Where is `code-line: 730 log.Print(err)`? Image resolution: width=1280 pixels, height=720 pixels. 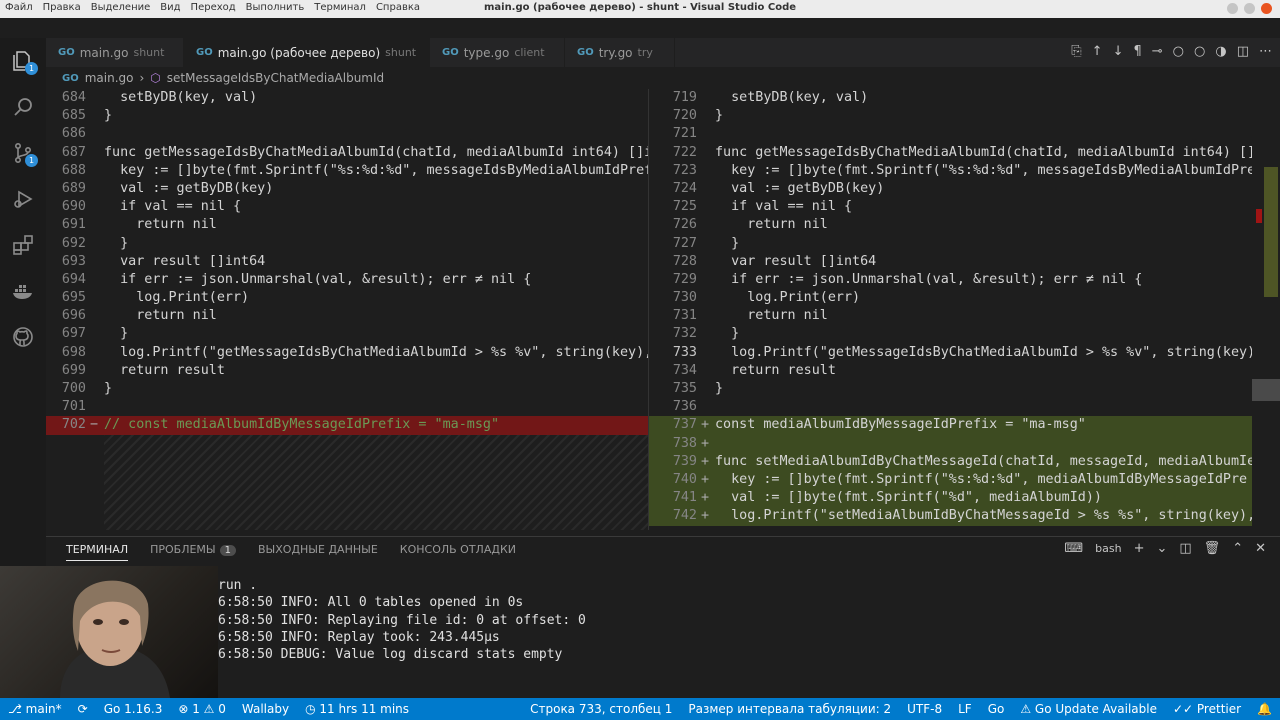
code-line: 730 log.Print(err) is located at coordinates (950, 298).